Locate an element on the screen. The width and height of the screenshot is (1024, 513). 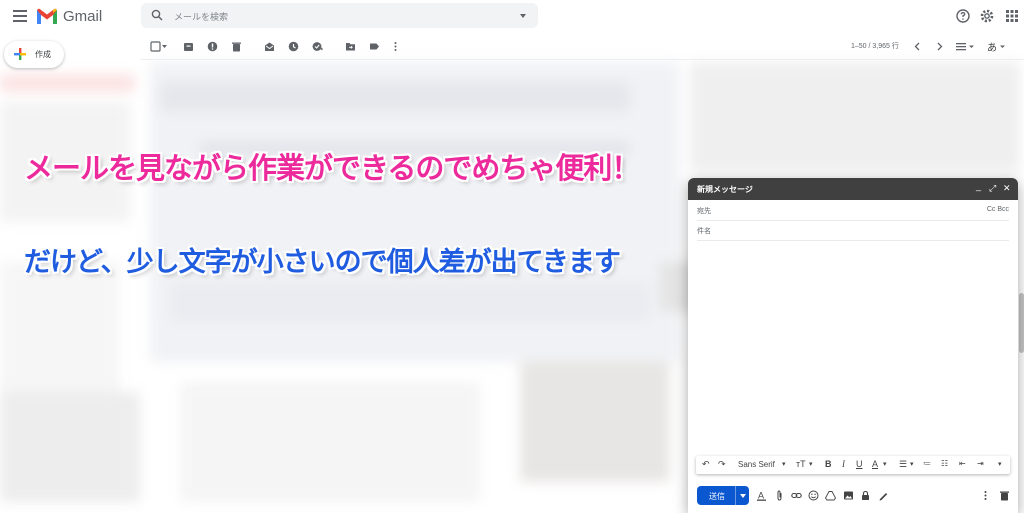
mark-as-read-icon is located at coordinates (269, 46).